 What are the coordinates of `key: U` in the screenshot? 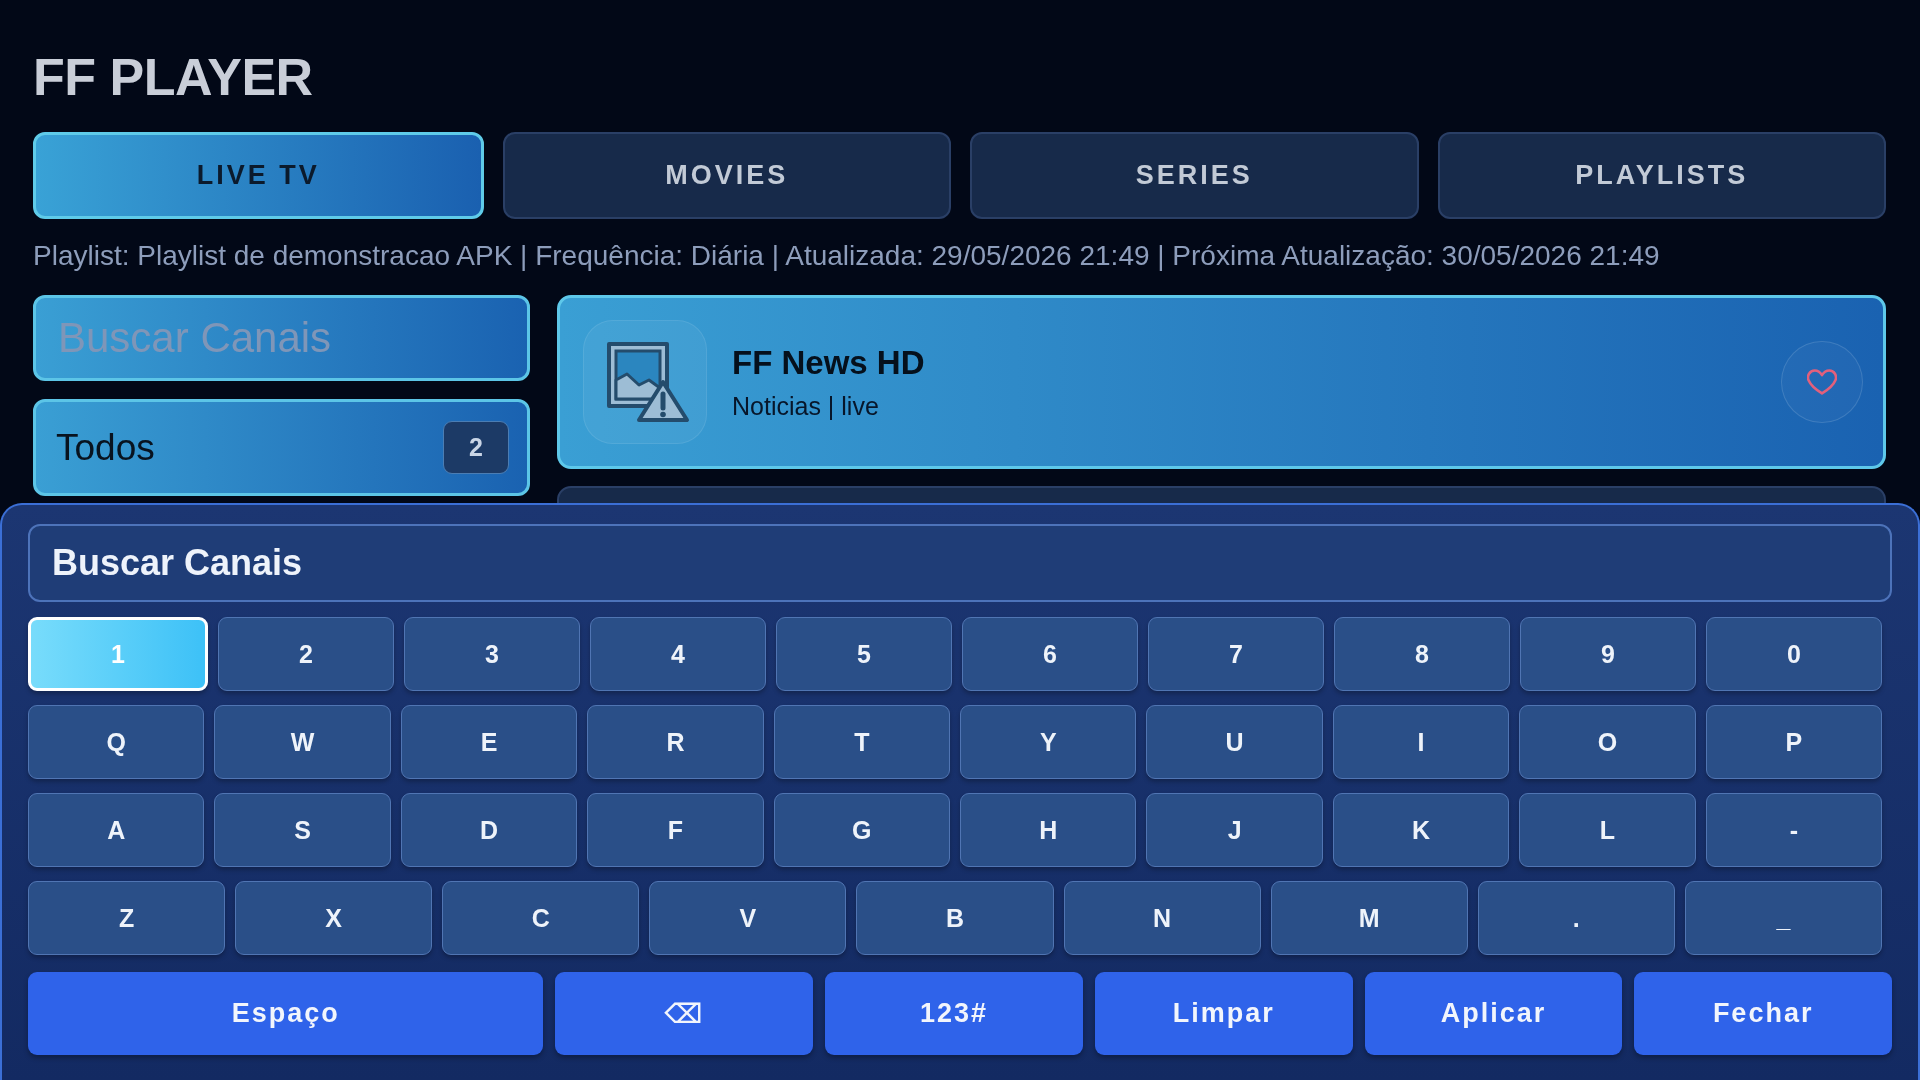 It's located at (1234, 742).